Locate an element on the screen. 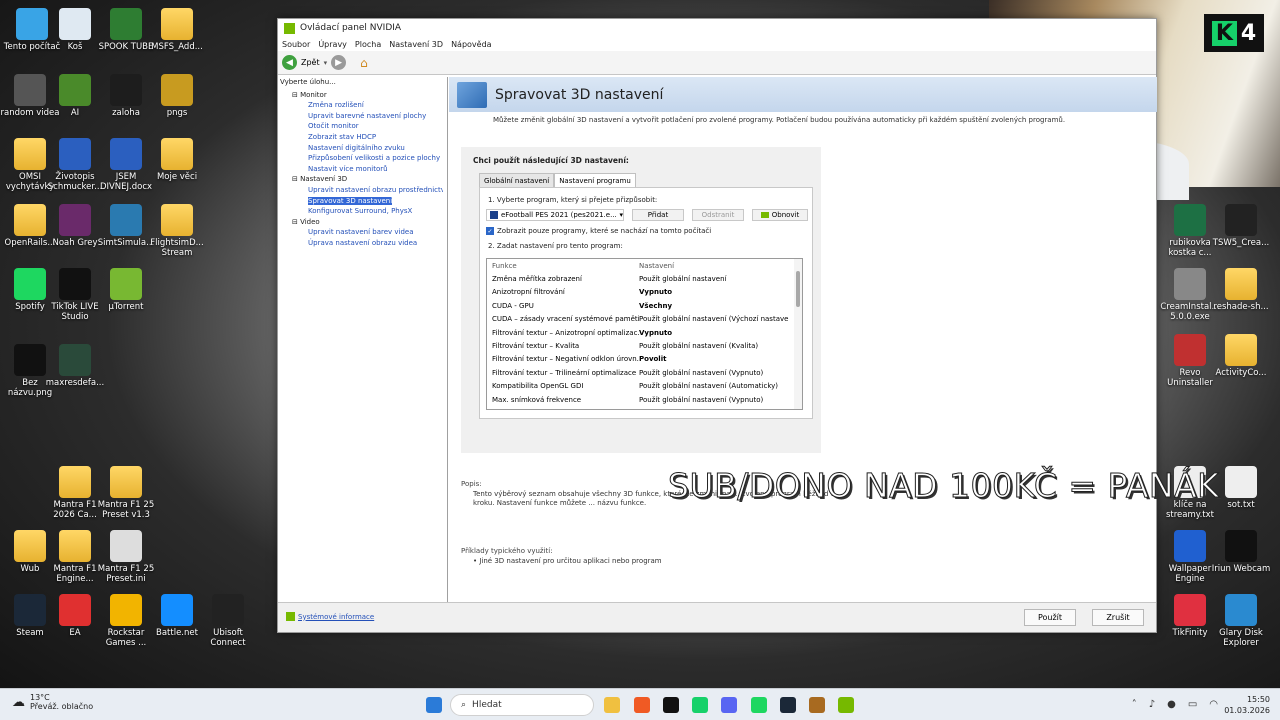 Image resolution: width=1280 pixels, height=720 pixels. menu-item: Nápověda is located at coordinates (471, 44).